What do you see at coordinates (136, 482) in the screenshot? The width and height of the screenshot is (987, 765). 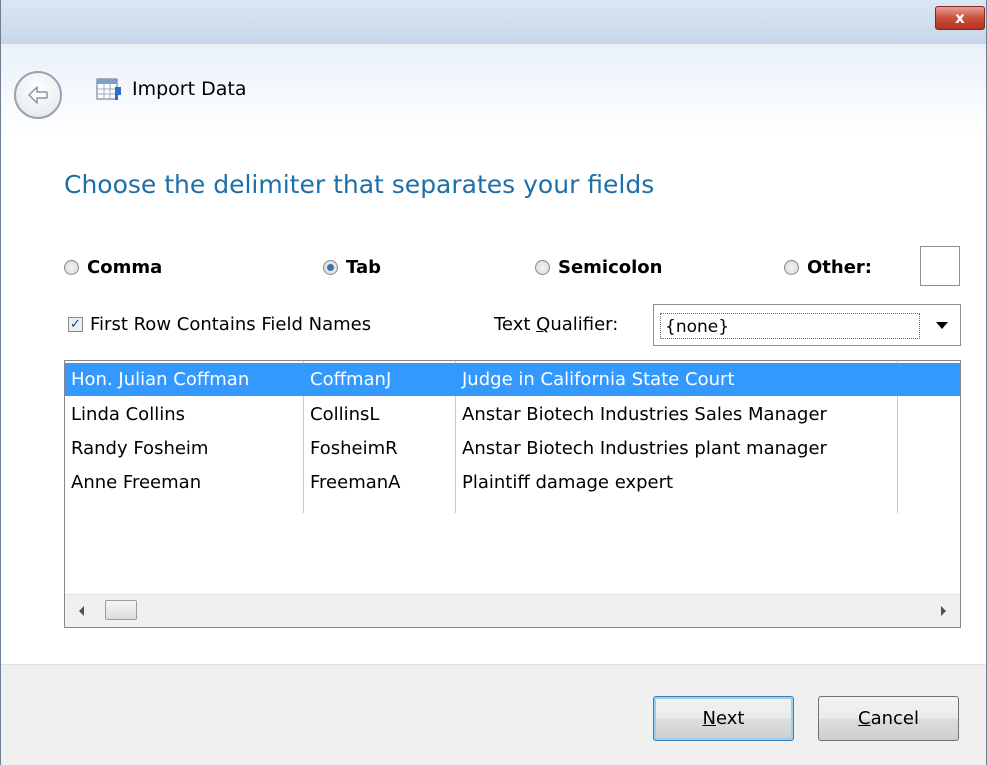 I see `table-cell: Anne Freeman` at bounding box center [136, 482].